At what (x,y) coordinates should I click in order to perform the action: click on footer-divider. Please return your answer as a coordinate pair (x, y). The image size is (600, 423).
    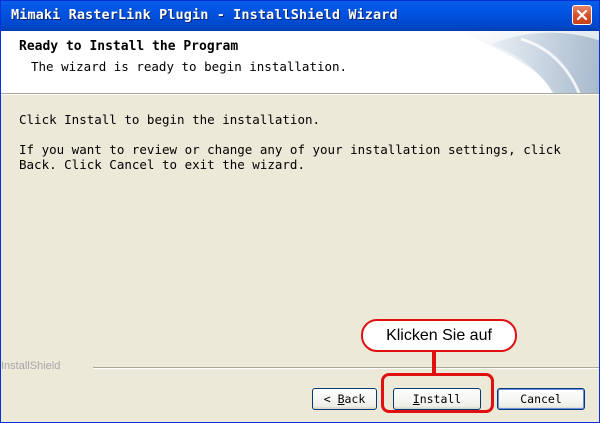
    Looking at the image, I should click on (346, 368).